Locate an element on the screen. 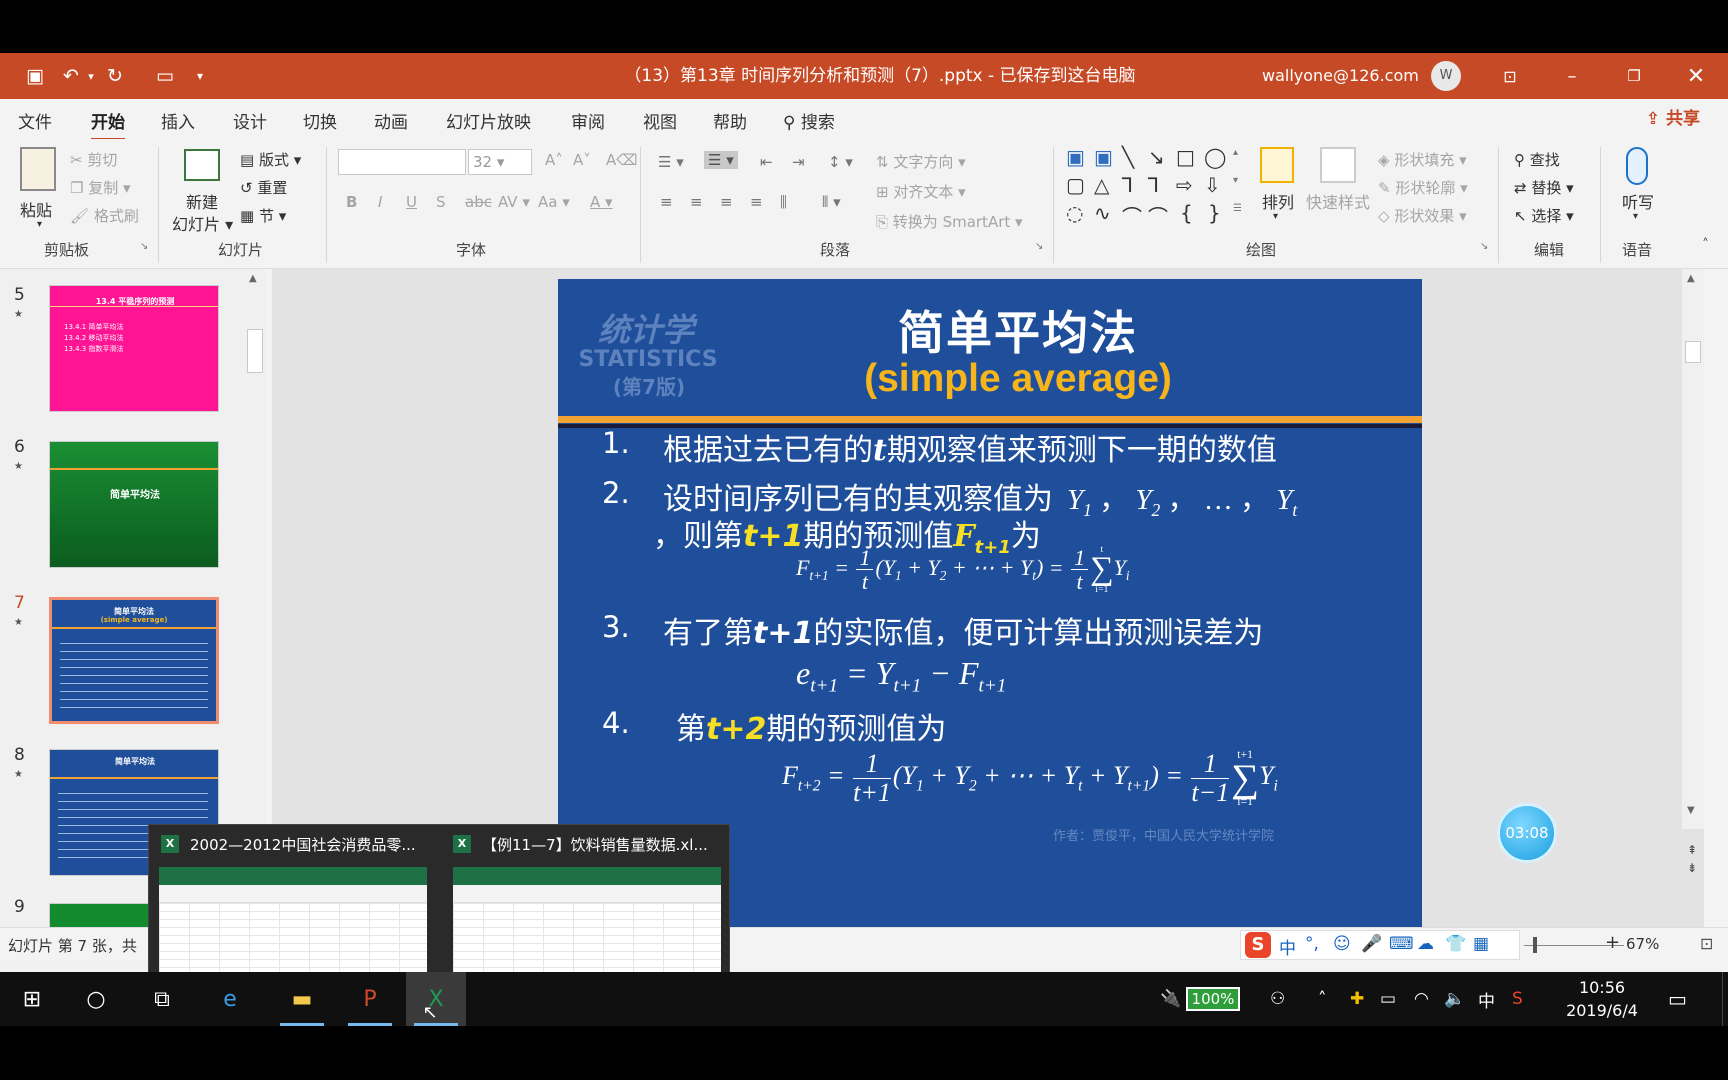 The image size is (1728, 1080). device-tray-icon: ▭ is located at coordinates (1388, 999).